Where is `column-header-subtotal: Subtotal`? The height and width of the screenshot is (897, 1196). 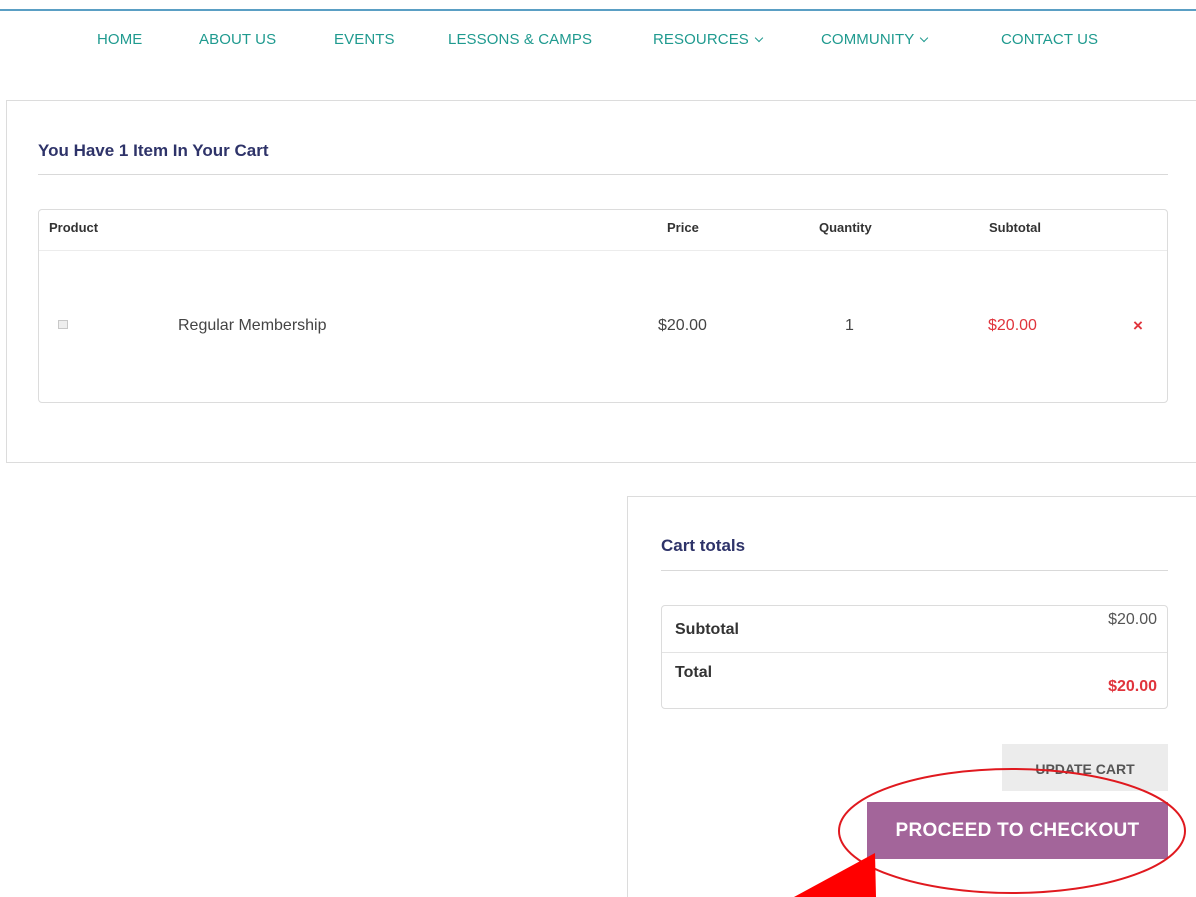
column-header-subtotal: Subtotal is located at coordinates (1015, 227).